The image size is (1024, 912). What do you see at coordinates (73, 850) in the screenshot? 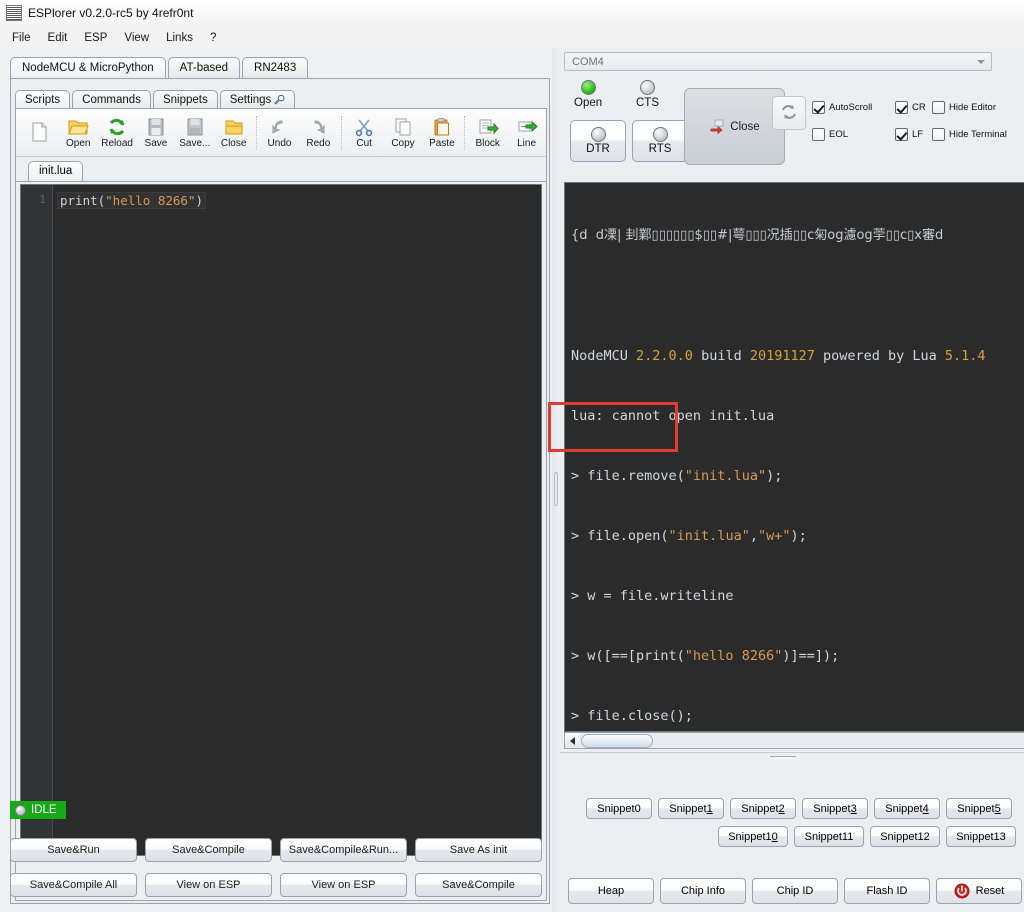
I see `save-and-run-button: Save&Run` at bounding box center [73, 850].